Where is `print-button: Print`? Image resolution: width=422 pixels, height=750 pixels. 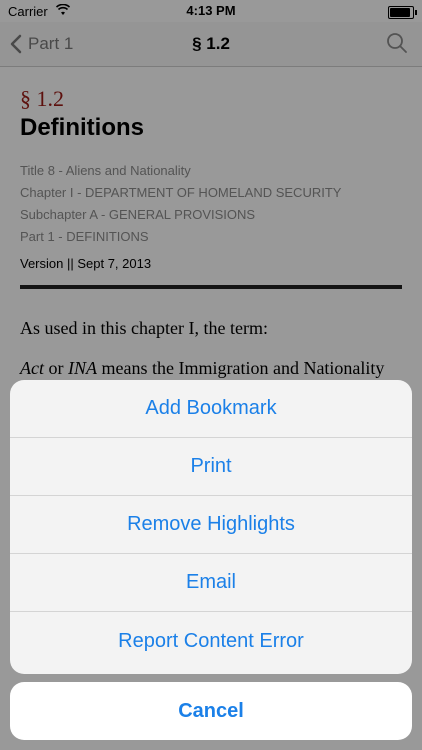
print-button: Print is located at coordinates (211, 467).